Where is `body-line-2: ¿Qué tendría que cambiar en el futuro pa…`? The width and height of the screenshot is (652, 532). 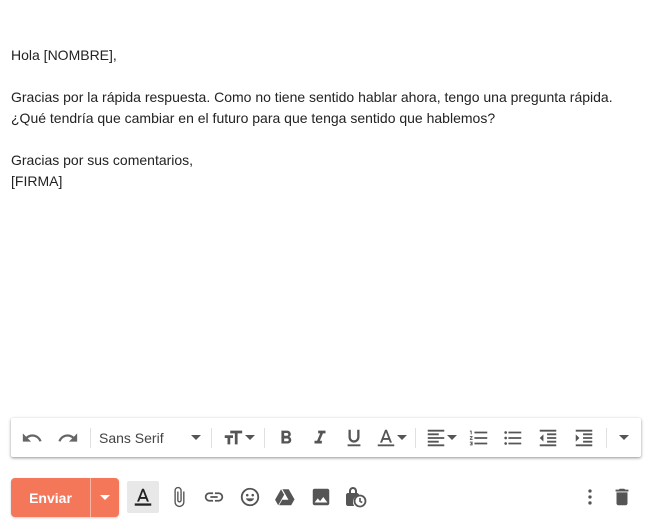 body-line-2: ¿Qué tendría que cambiar en el futuro pa… is located at coordinates (253, 118).